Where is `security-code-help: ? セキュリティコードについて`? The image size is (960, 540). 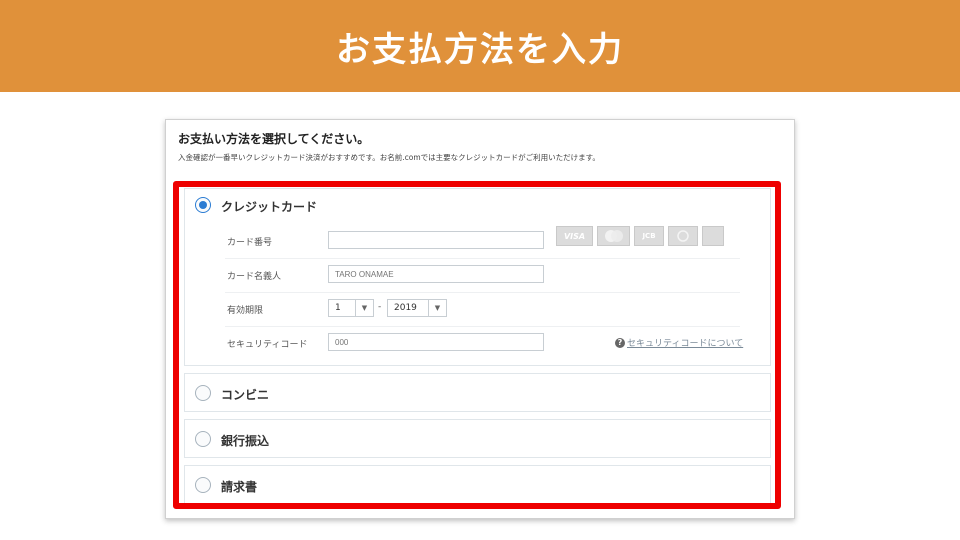 security-code-help: ? セキュリティコードについて is located at coordinates (679, 342).